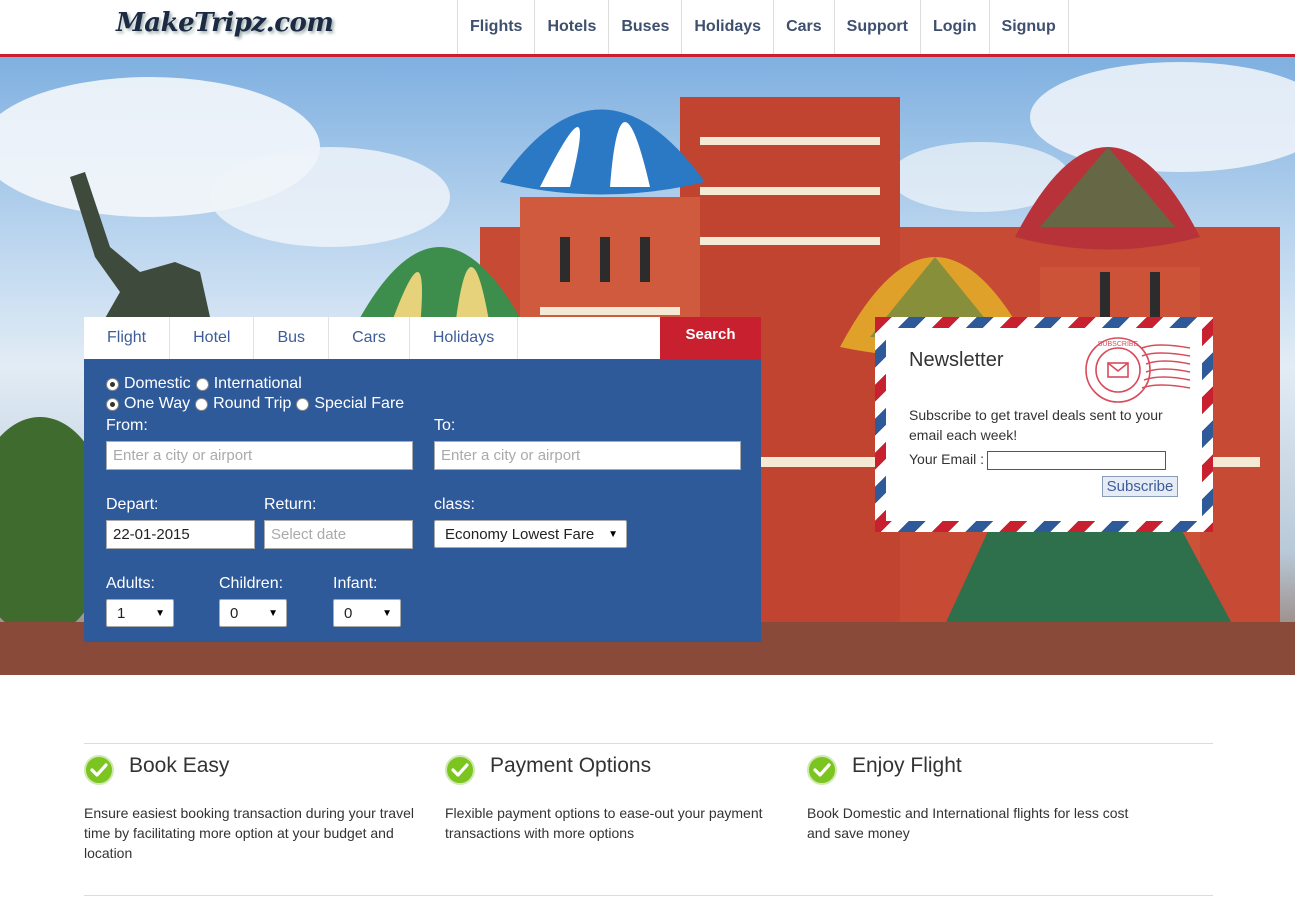 The image size is (1295, 900). I want to click on adults-select-value: 1, so click(121, 613).